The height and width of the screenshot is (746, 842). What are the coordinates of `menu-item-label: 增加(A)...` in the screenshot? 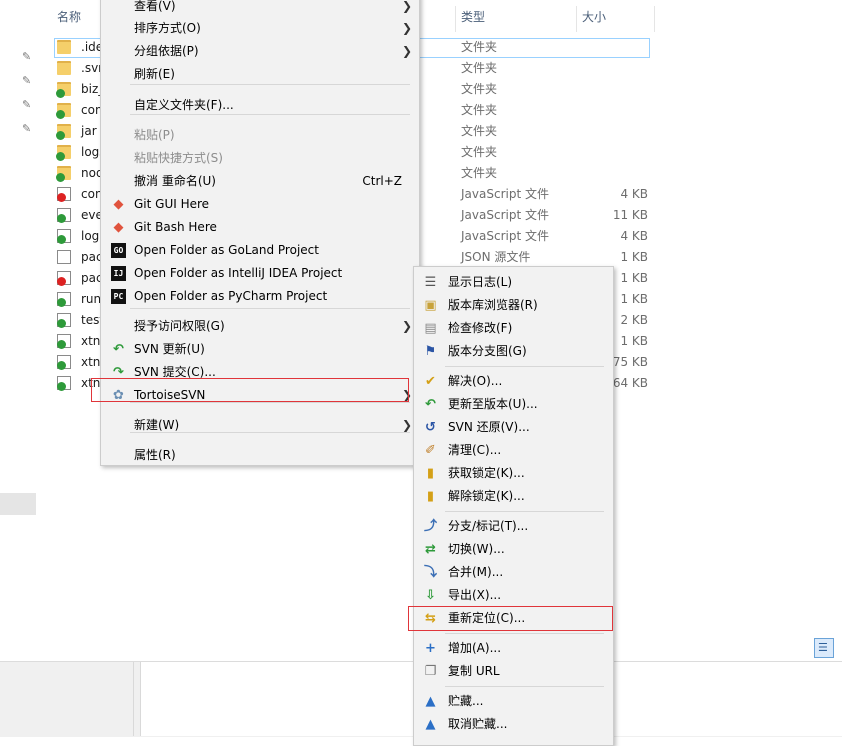 It's located at (475, 648).